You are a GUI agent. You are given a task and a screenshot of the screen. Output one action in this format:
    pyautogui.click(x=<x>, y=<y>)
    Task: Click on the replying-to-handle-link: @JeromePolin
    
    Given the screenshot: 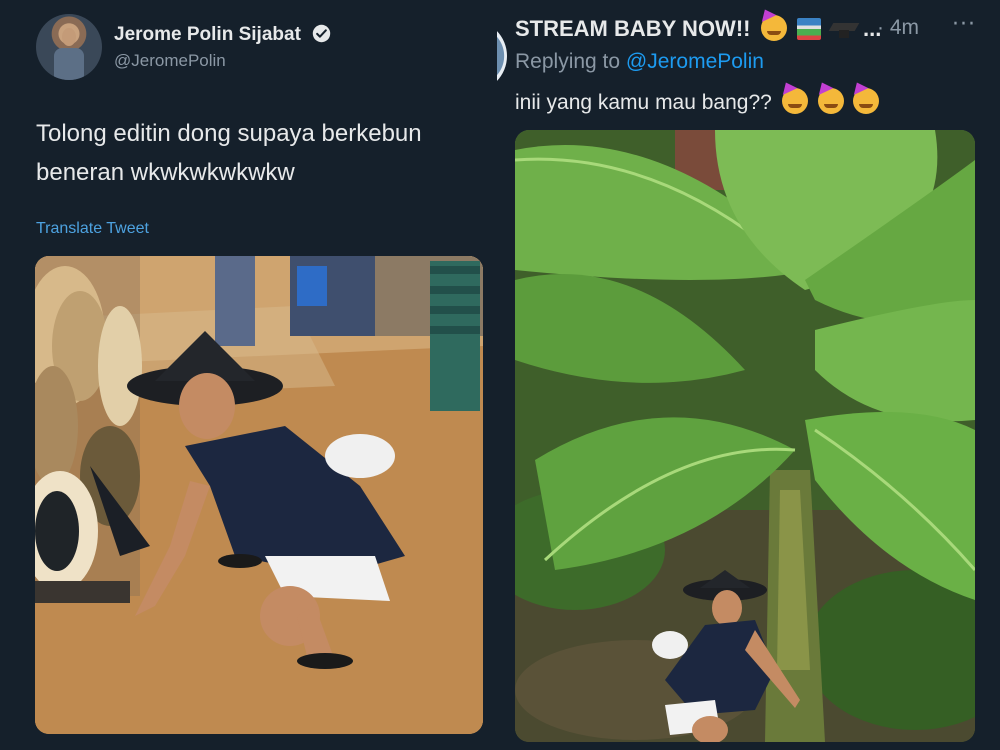 What is the action you would take?
    pyautogui.click(x=695, y=61)
    